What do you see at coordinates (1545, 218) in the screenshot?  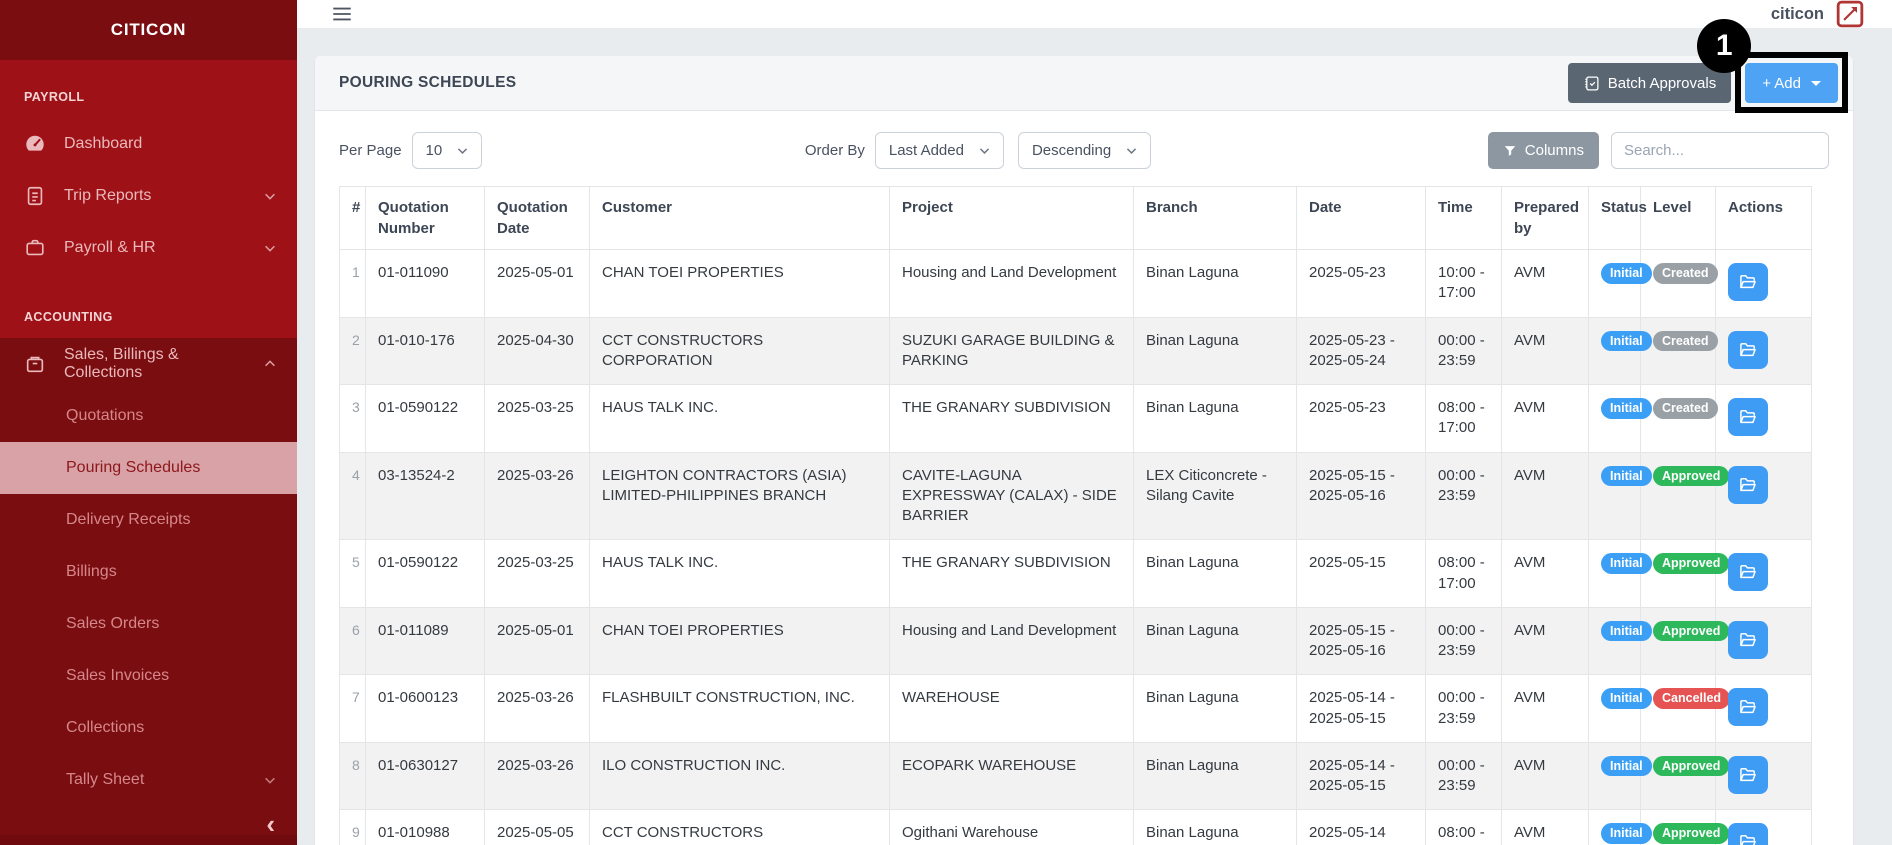 I see `table-header-cell: Prepared by` at bounding box center [1545, 218].